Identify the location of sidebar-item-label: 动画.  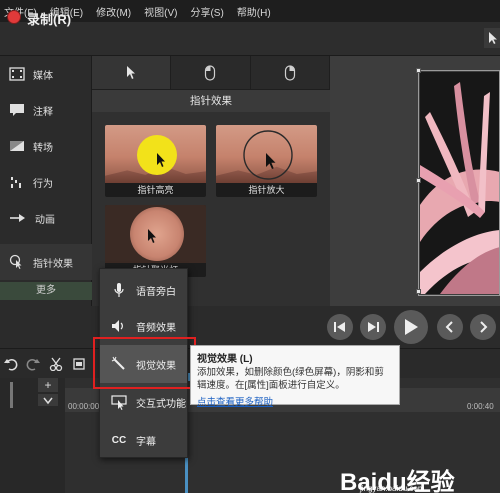
(45, 220).